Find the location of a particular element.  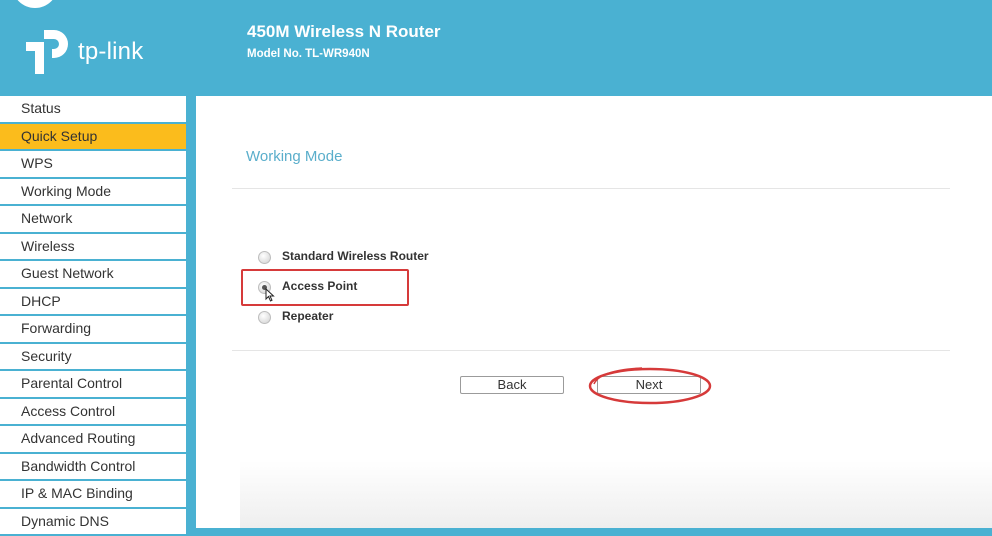

tp-link-logo-icon is located at coordinates (48, 52).